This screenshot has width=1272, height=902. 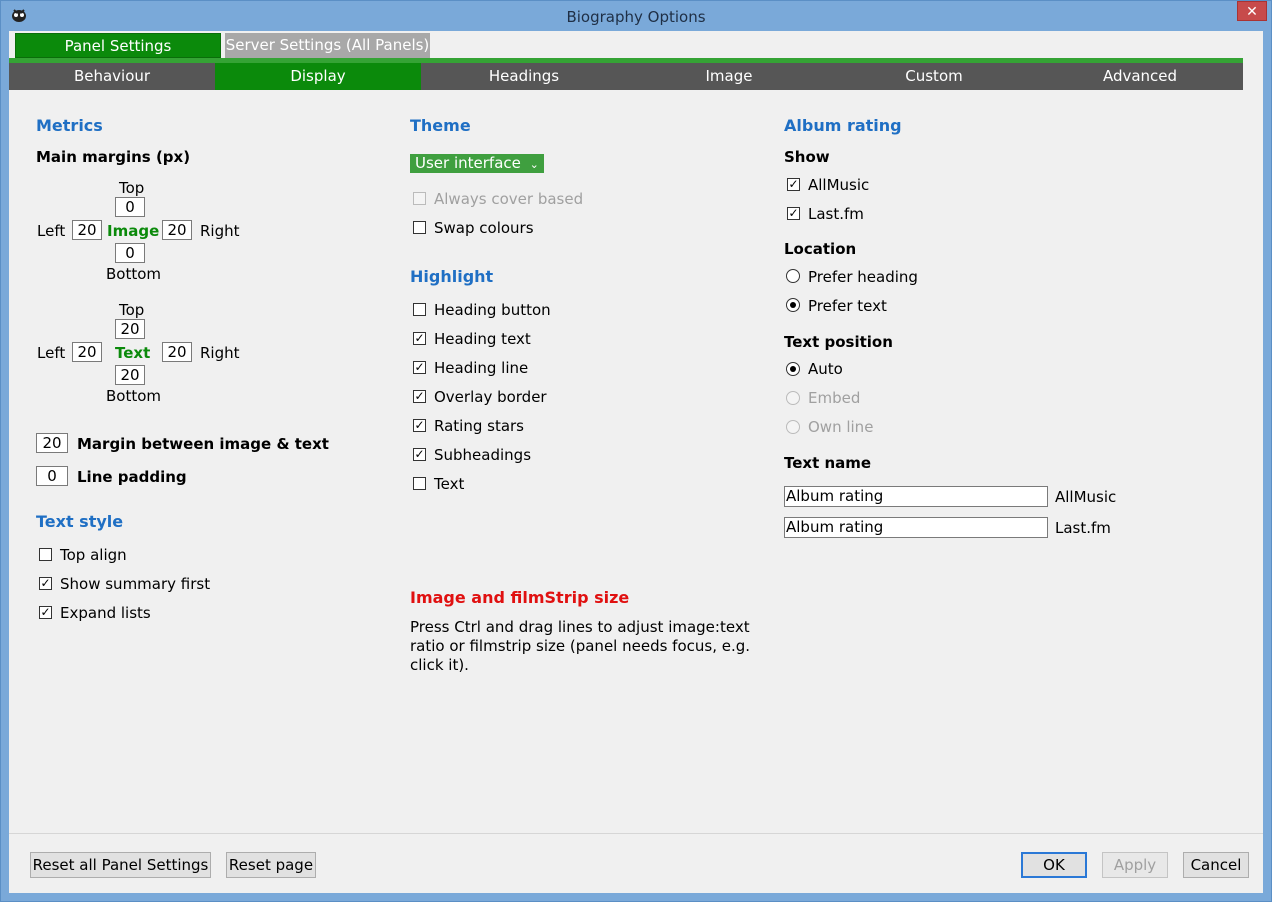 I want to click on overlay-border-label: Overlay border, so click(x=490, y=397).